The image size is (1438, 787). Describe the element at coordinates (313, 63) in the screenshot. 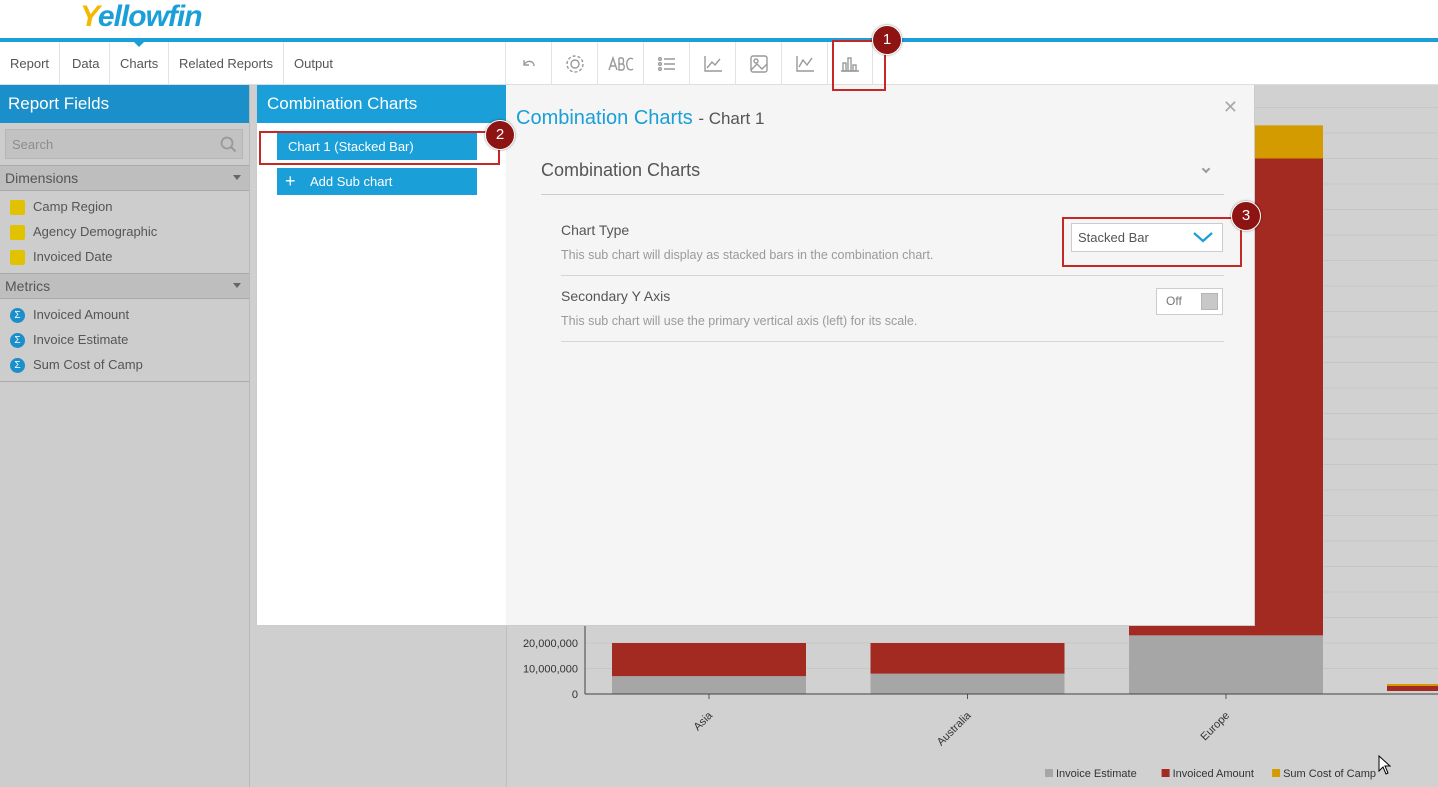

I see `tab-output: Output` at that location.